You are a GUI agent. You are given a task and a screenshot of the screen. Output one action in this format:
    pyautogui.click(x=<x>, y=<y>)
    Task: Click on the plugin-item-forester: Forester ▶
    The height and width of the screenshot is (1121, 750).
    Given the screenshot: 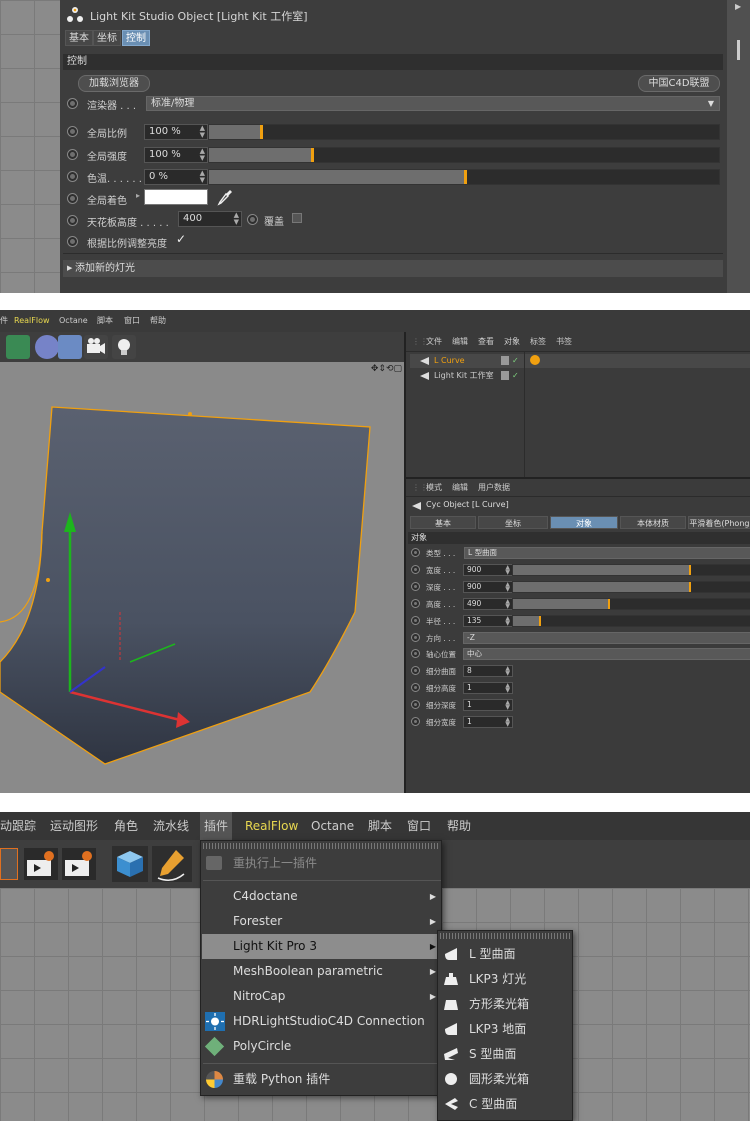 What is the action you would take?
    pyautogui.click(x=322, y=921)
    